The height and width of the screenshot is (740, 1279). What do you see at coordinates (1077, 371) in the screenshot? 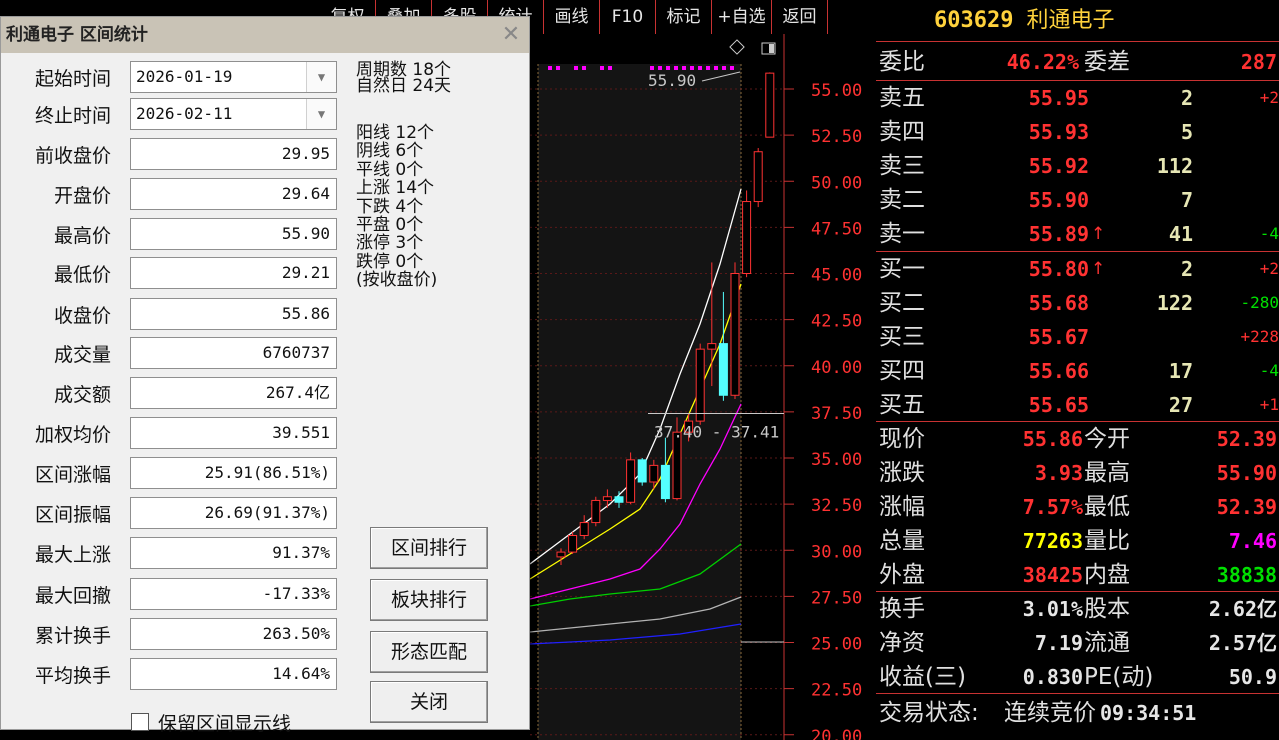
I see `bid-row: 买四 55.66 17 -4` at bounding box center [1077, 371].